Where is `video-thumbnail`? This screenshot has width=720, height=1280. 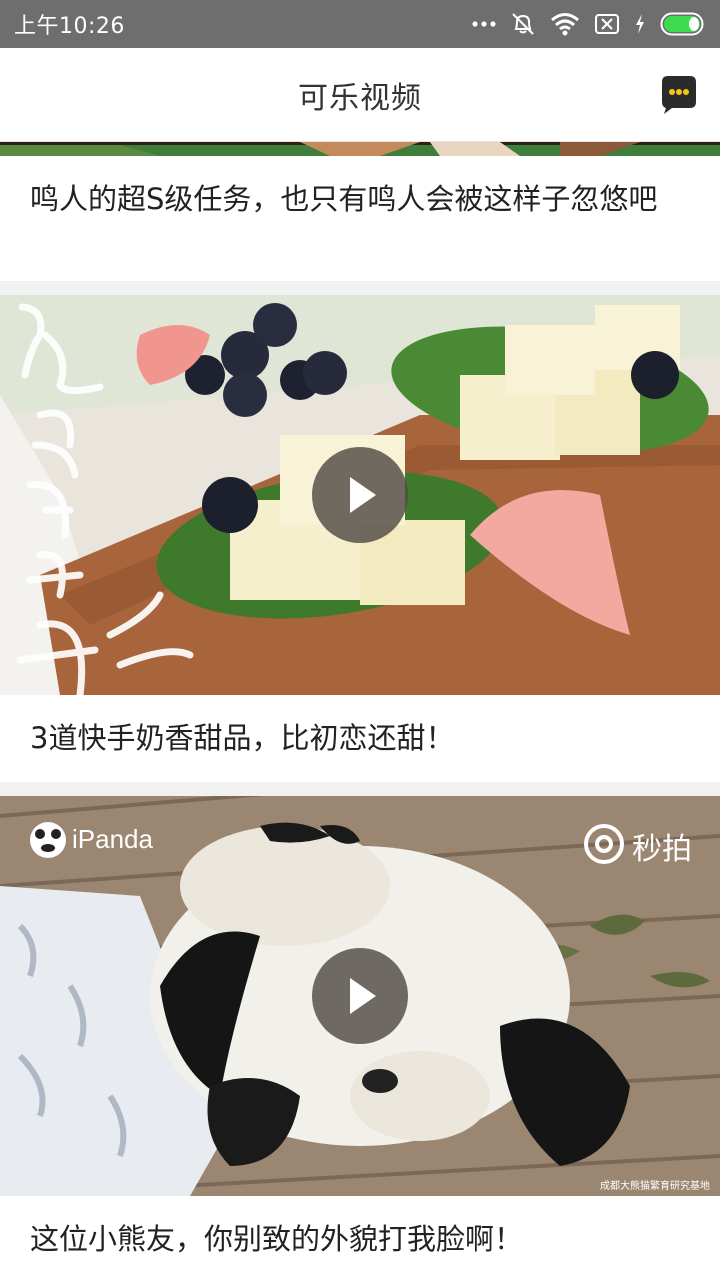
video-thumbnail is located at coordinates (360, 149).